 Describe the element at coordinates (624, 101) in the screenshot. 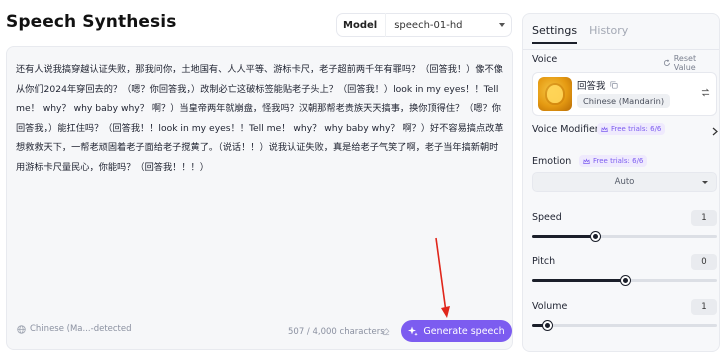

I see `voice-language-badge: Chinese (Mandarin)` at that location.